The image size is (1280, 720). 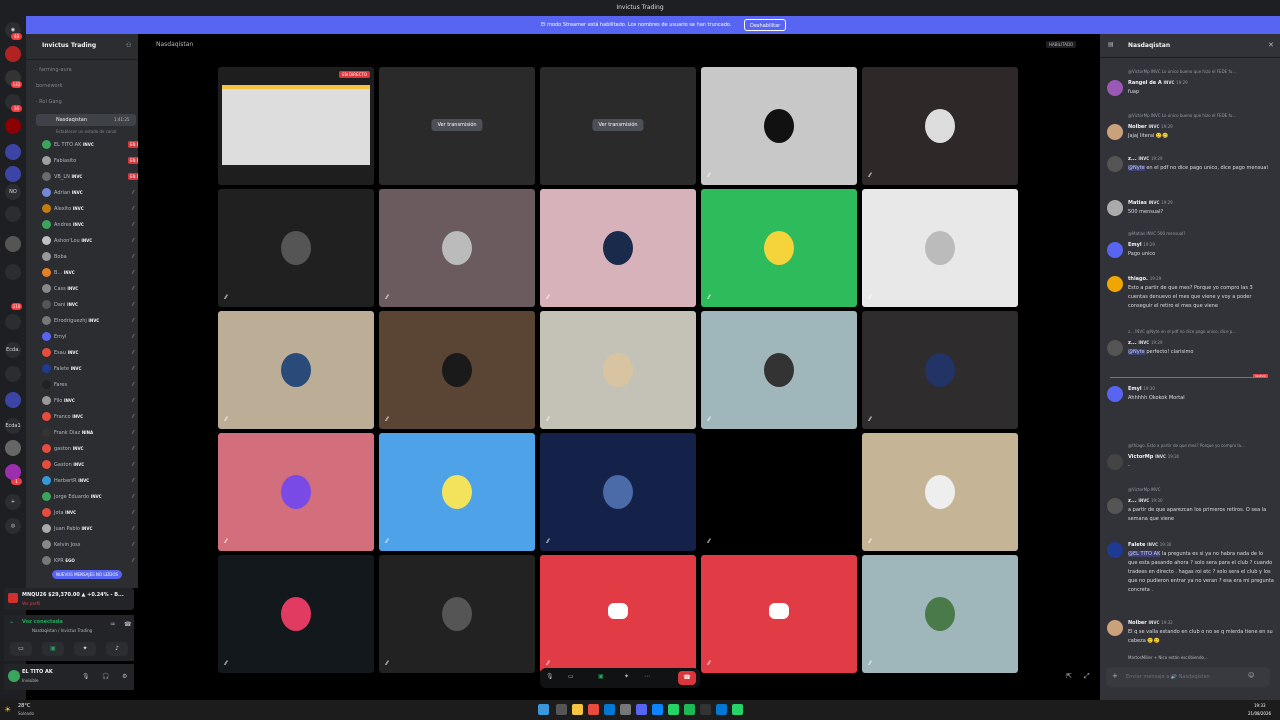 What do you see at coordinates (86, 102) in the screenshot?
I see `channel-rol-gang: · Rol Gang` at bounding box center [86, 102].